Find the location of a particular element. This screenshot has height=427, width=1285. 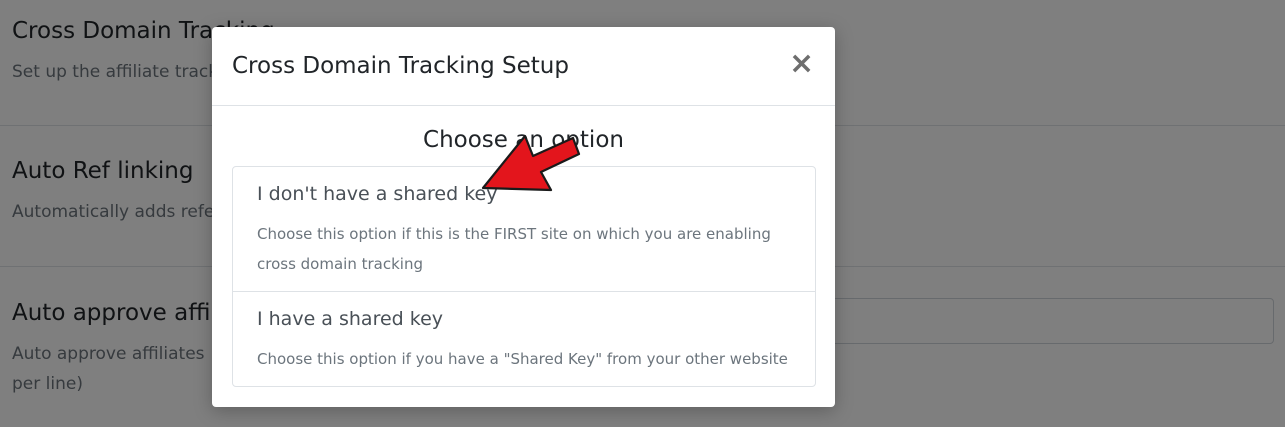

arrow-shape is located at coordinates (531, 163).